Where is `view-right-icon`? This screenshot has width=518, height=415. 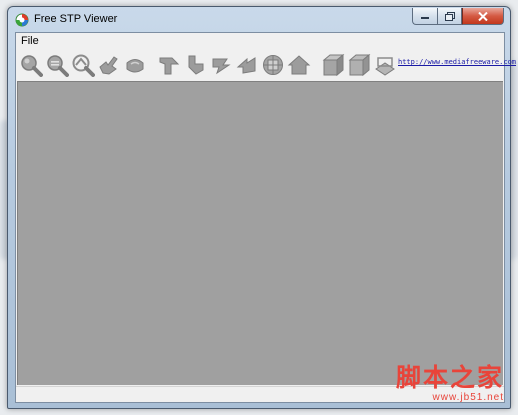
view-right-icon is located at coordinates (246, 65).